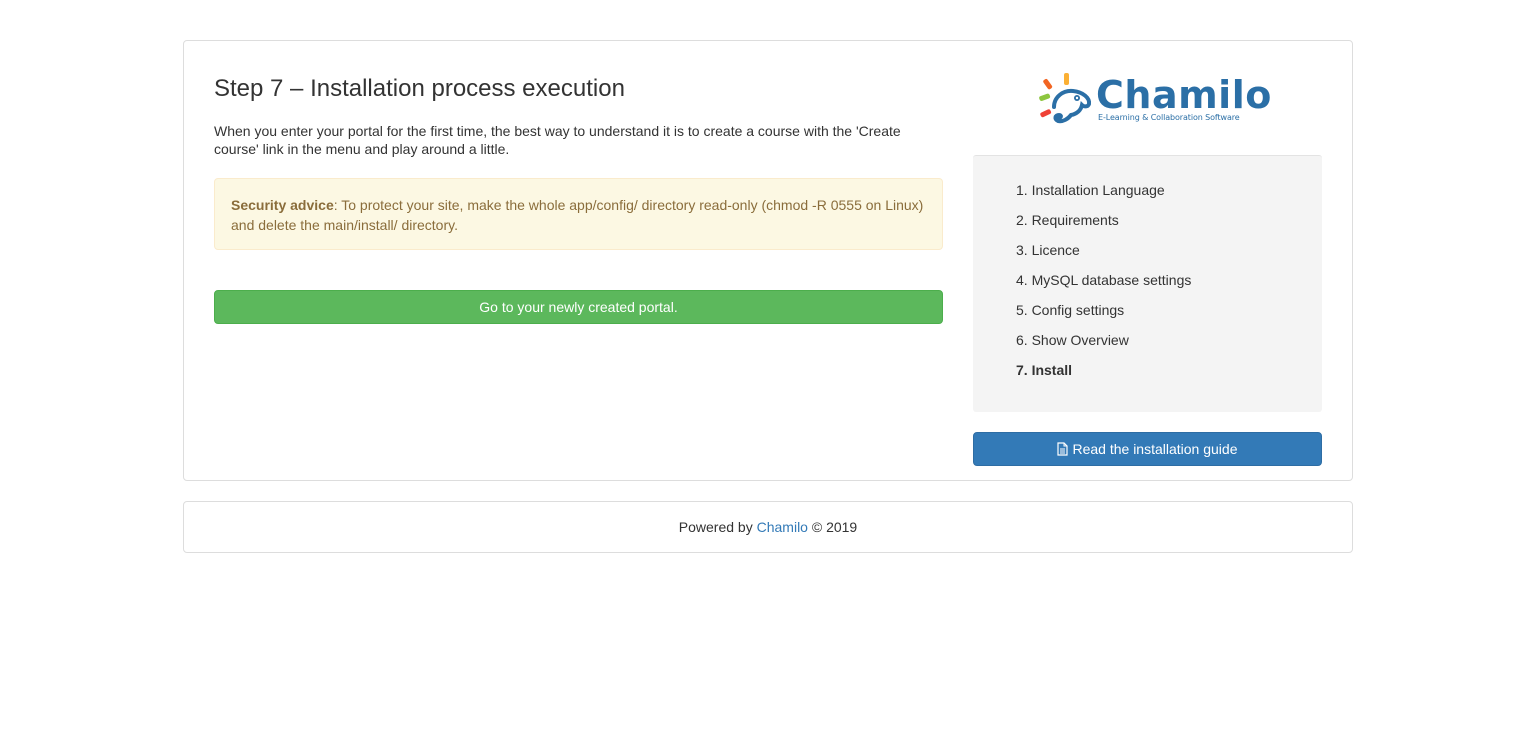 The height and width of the screenshot is (750, 1536). Describe the element at coordinates (578, 307) in the screenshot. I see `go-to-portal-button: Go to your newly created portal.` at that location.